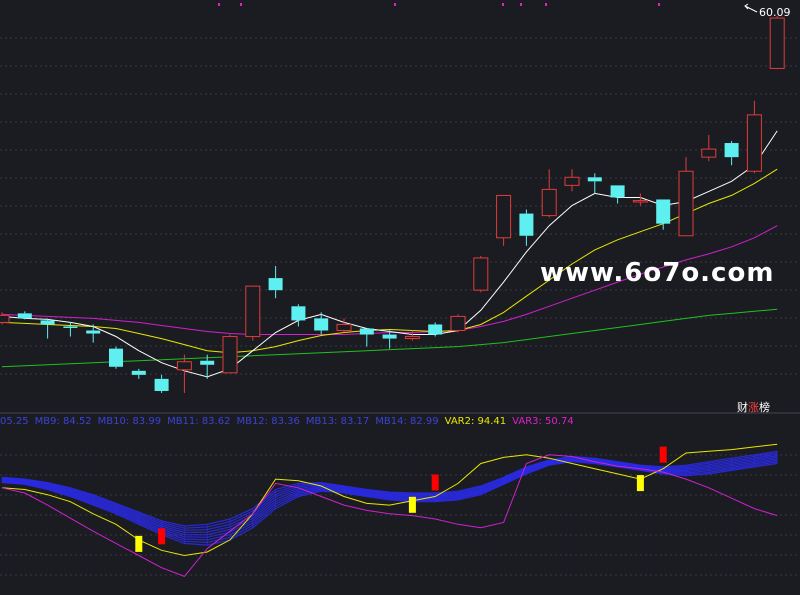  What do you see at coordinates (268, 421) in the screenshot?
I see `legend-mb12: MB12: 83.36` at bounding box center [268, 421].